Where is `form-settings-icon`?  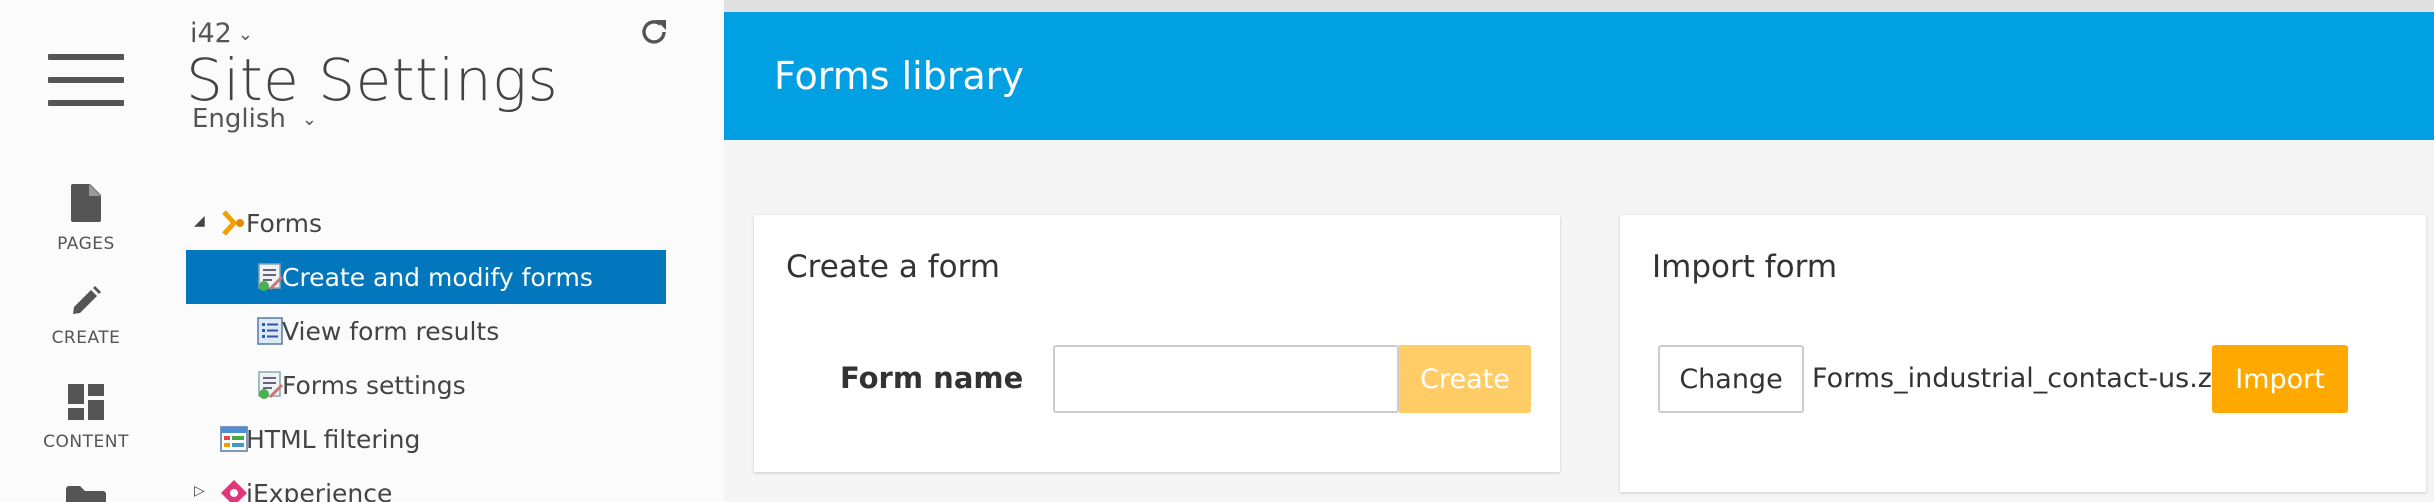
form-settings-icon is located at coordinates (271, 385).